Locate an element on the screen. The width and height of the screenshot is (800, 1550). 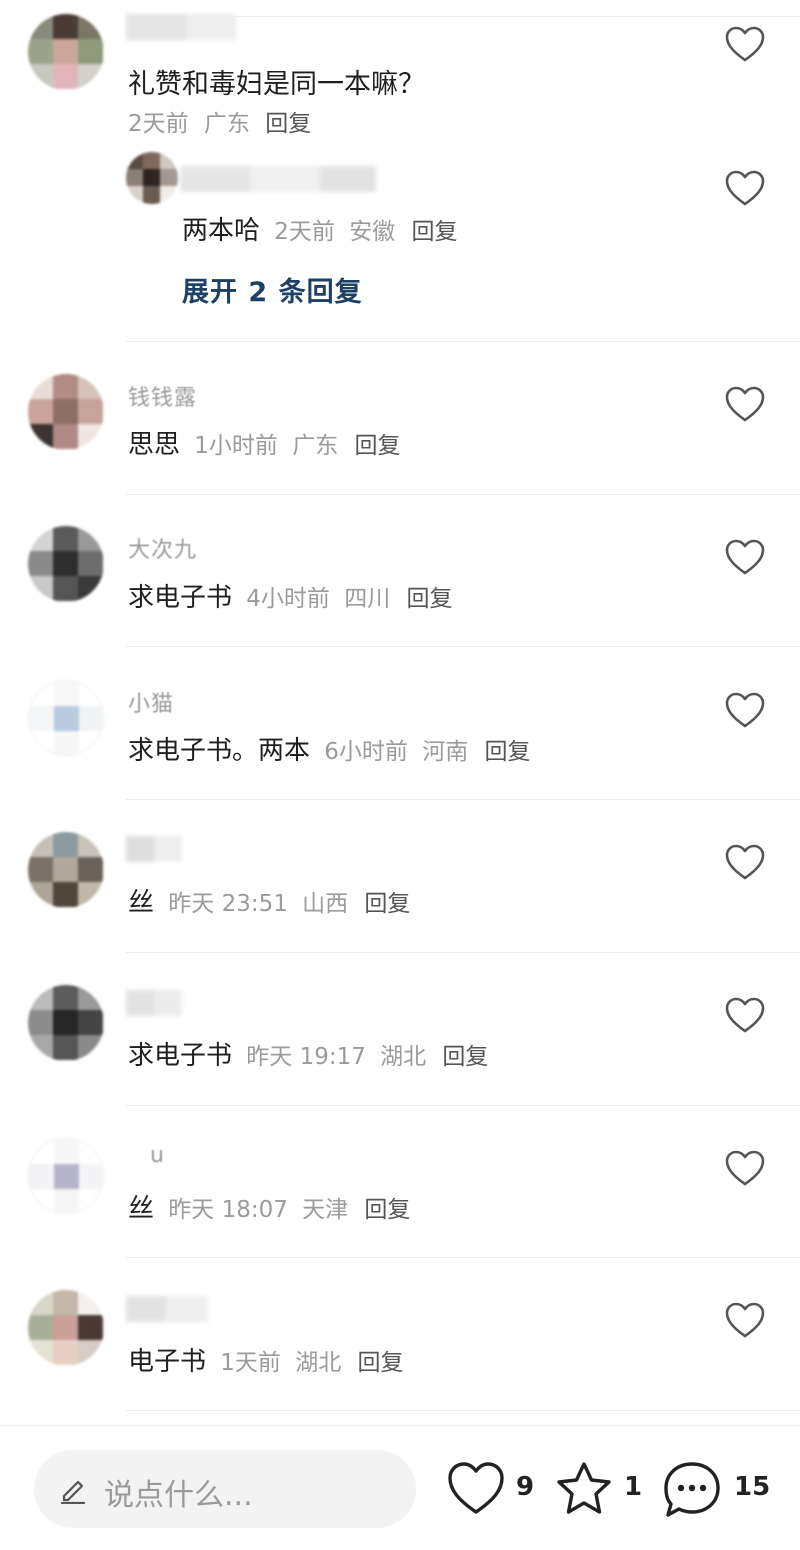
username-fragment: 钱钱露 is located at coordinates (162, 396).